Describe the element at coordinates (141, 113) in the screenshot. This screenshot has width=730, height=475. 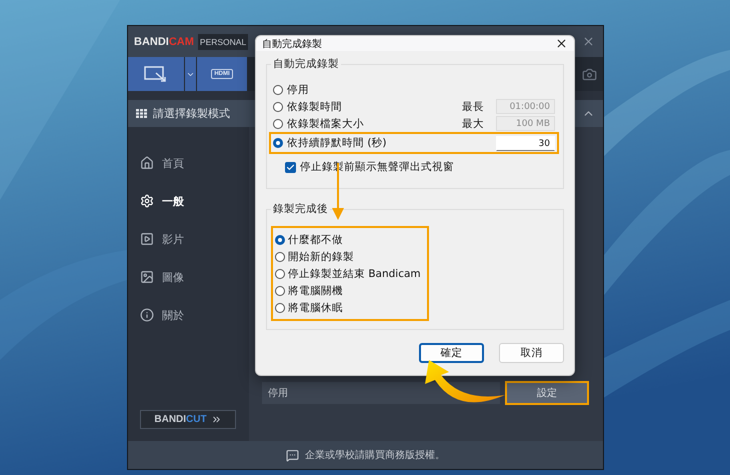
I see `grid-icon` at that location.